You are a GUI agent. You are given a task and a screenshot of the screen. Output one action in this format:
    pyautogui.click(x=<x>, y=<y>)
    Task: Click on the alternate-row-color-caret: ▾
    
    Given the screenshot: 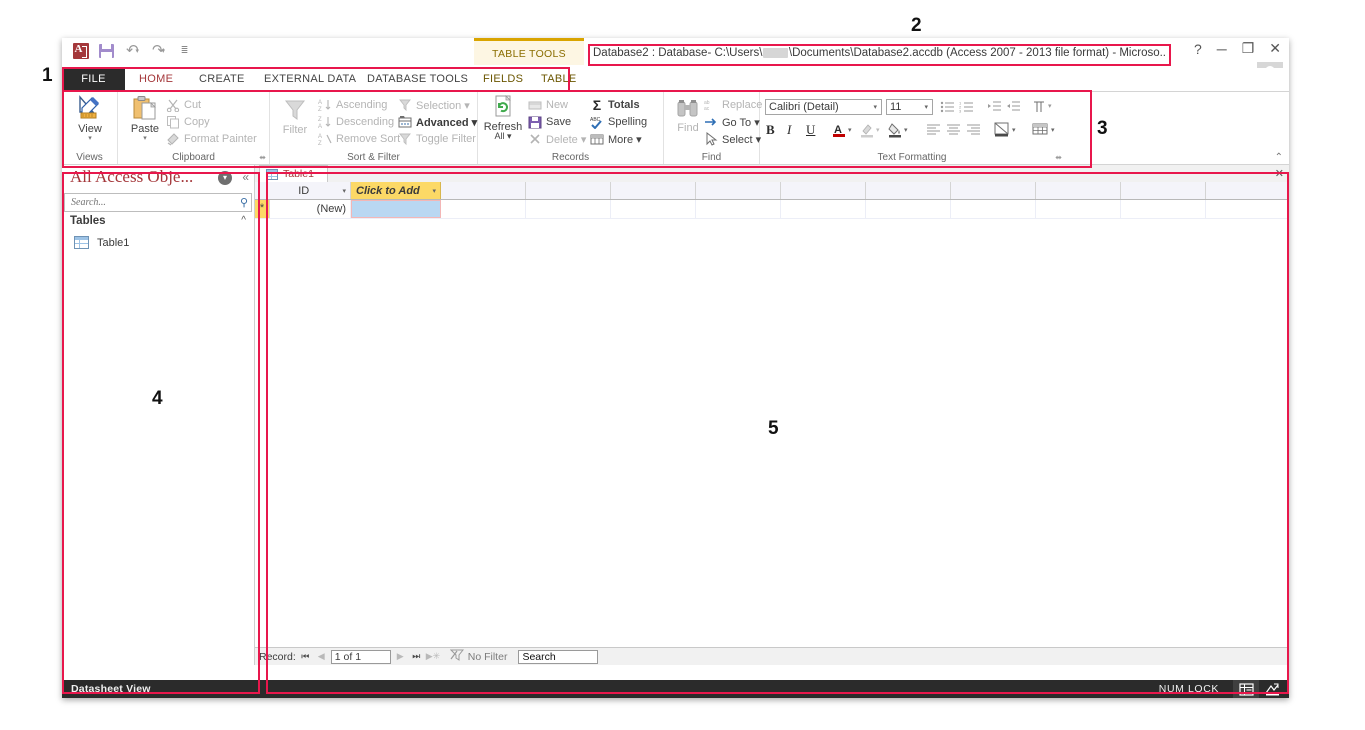 What is the action you would take?
    pyautogui.click(x=1014, y=130)
    